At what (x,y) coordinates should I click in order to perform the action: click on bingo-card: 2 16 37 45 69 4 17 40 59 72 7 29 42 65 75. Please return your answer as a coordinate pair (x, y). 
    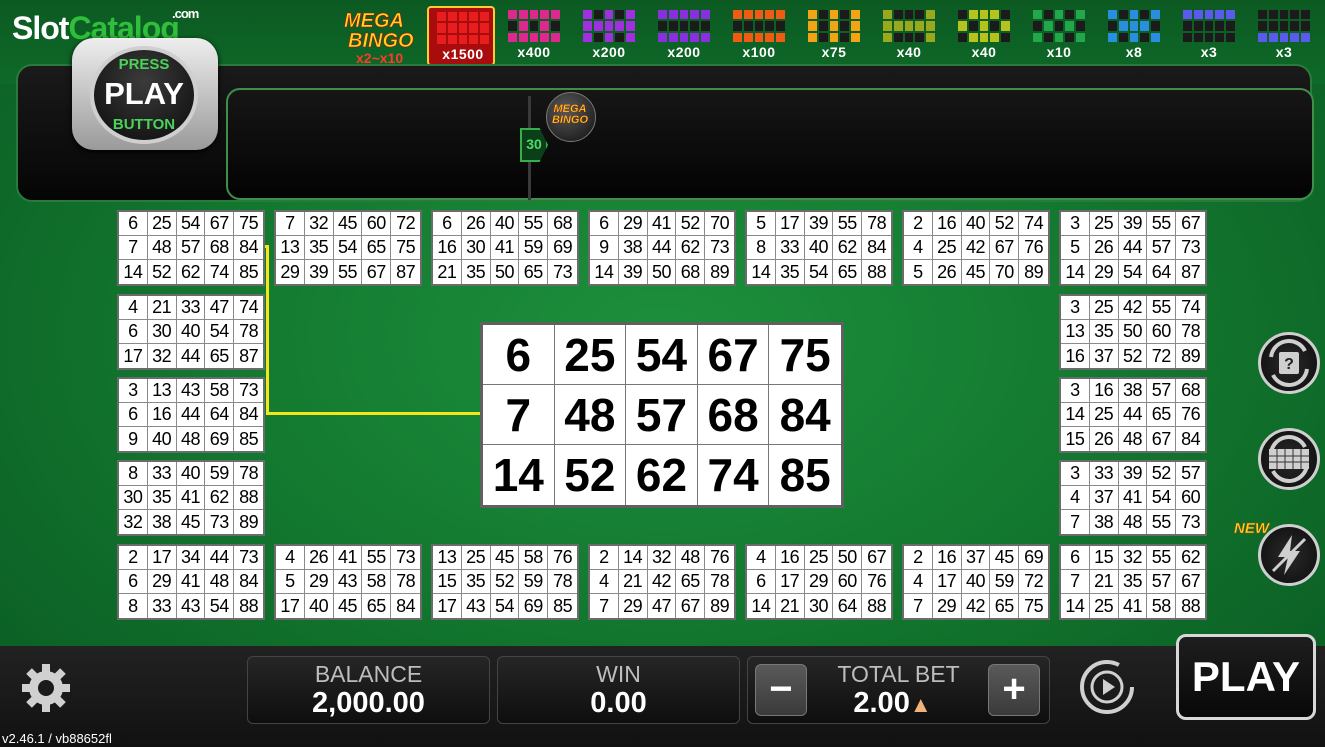
    Looking at the image, I should click on (976, 582).